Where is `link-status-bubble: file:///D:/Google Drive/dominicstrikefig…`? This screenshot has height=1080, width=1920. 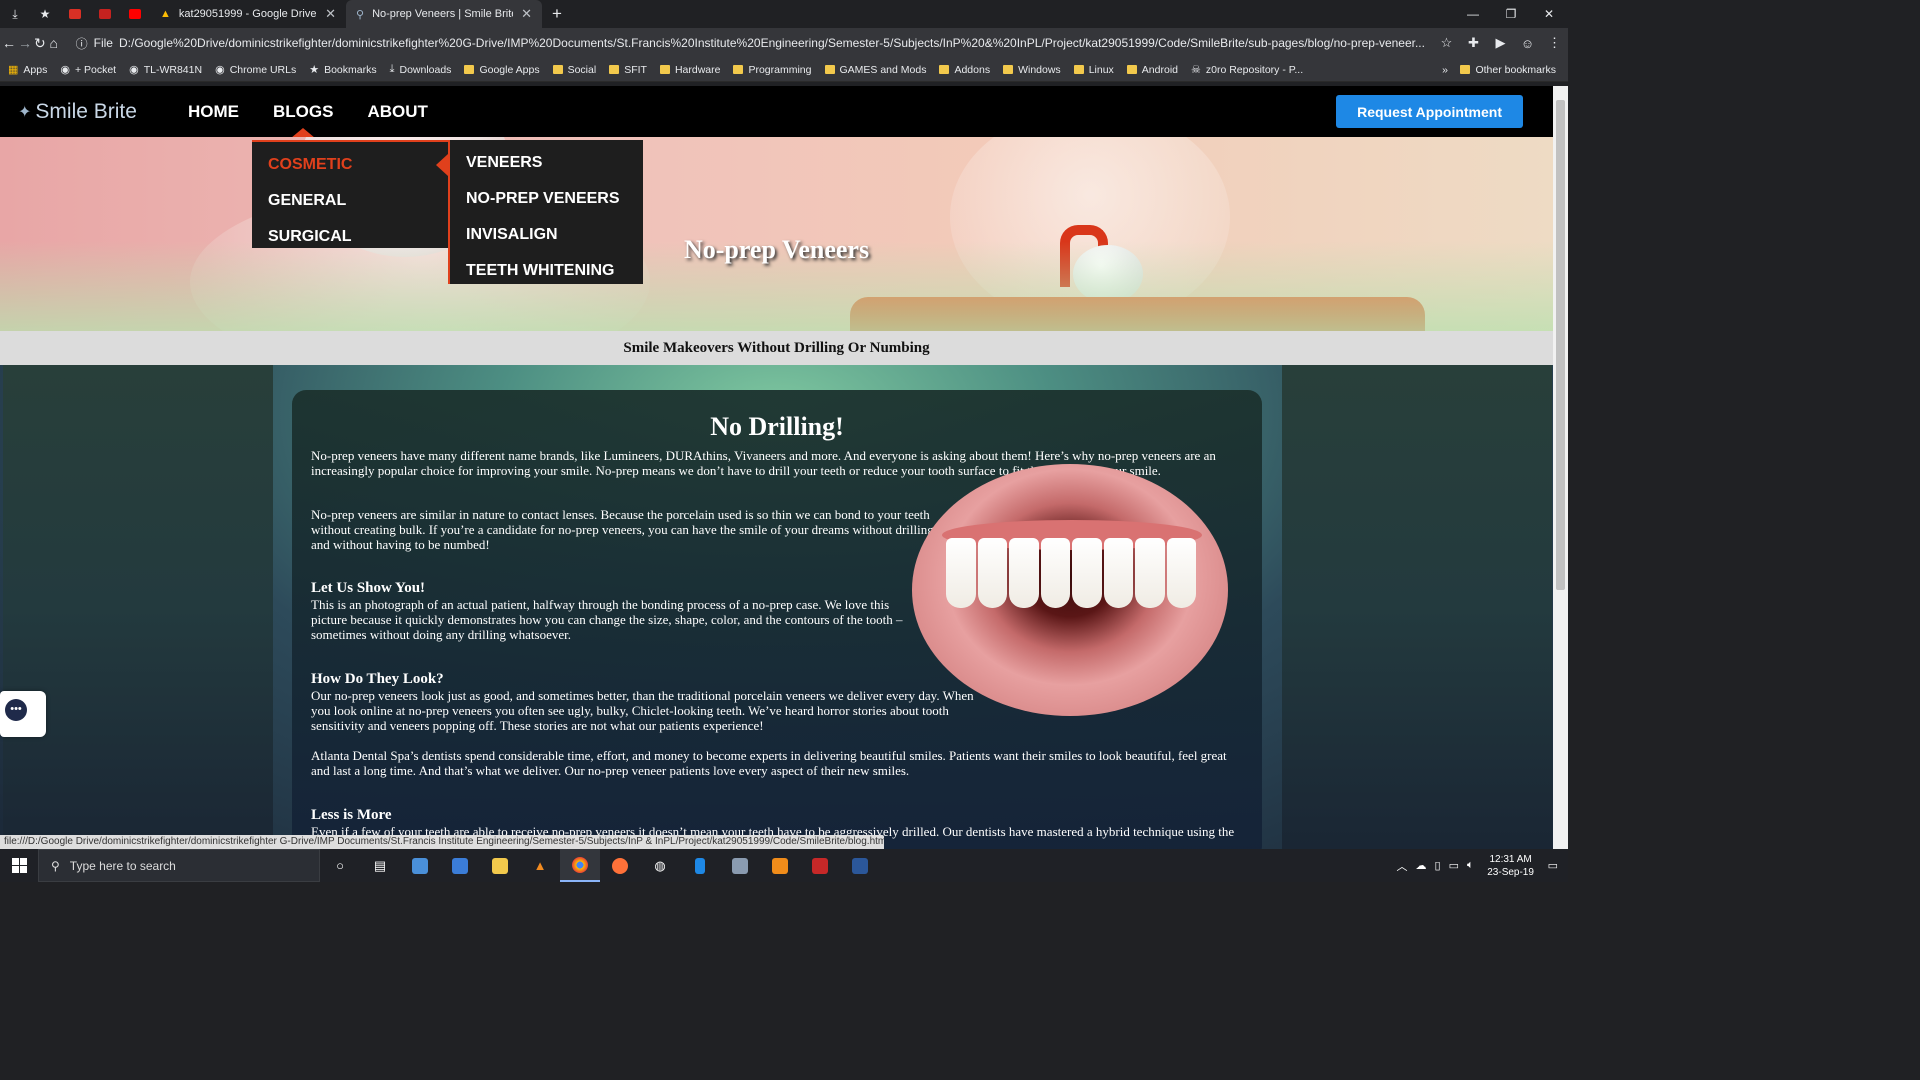
link-status-bubble: file:///D:/Google Drive/dominicstrikefig… is located at coordinates (442, 842).